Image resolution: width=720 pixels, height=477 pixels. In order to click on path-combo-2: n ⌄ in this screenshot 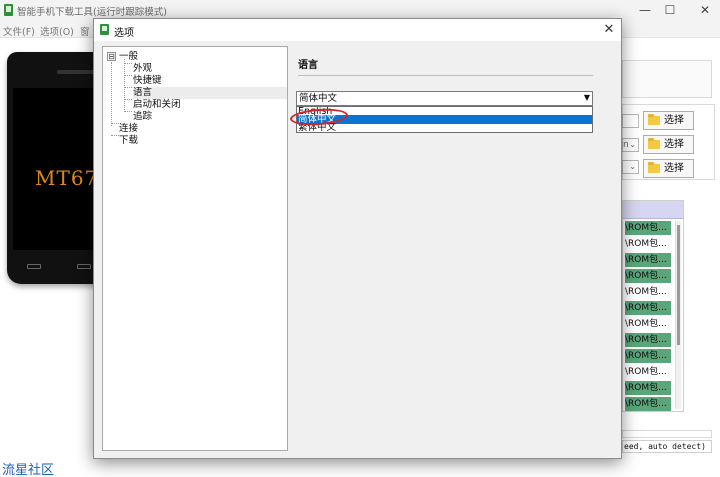, I will do `click(630, 145)`.